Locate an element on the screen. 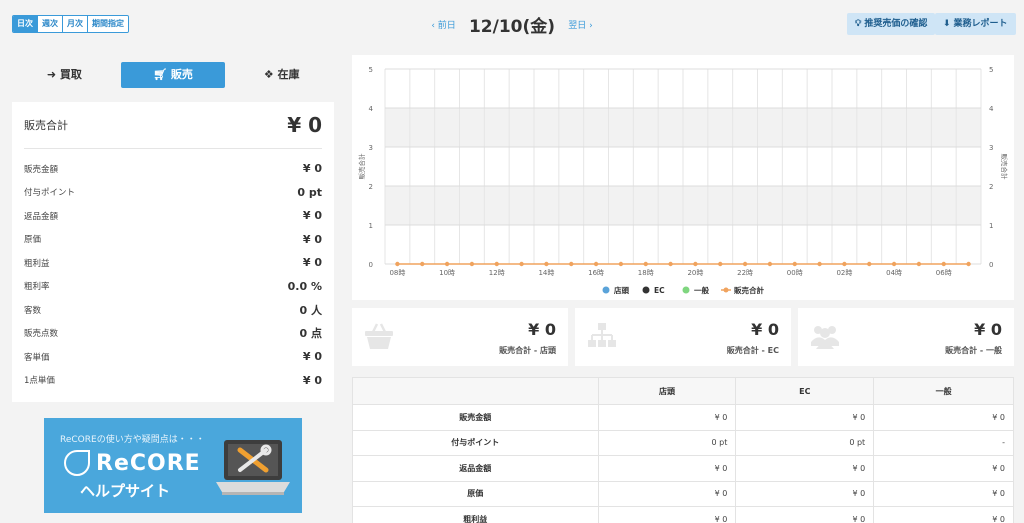 The height and width of the screenshot is (523, 1024). legend-label: 販売合計 is located at coordinates (749, 290).